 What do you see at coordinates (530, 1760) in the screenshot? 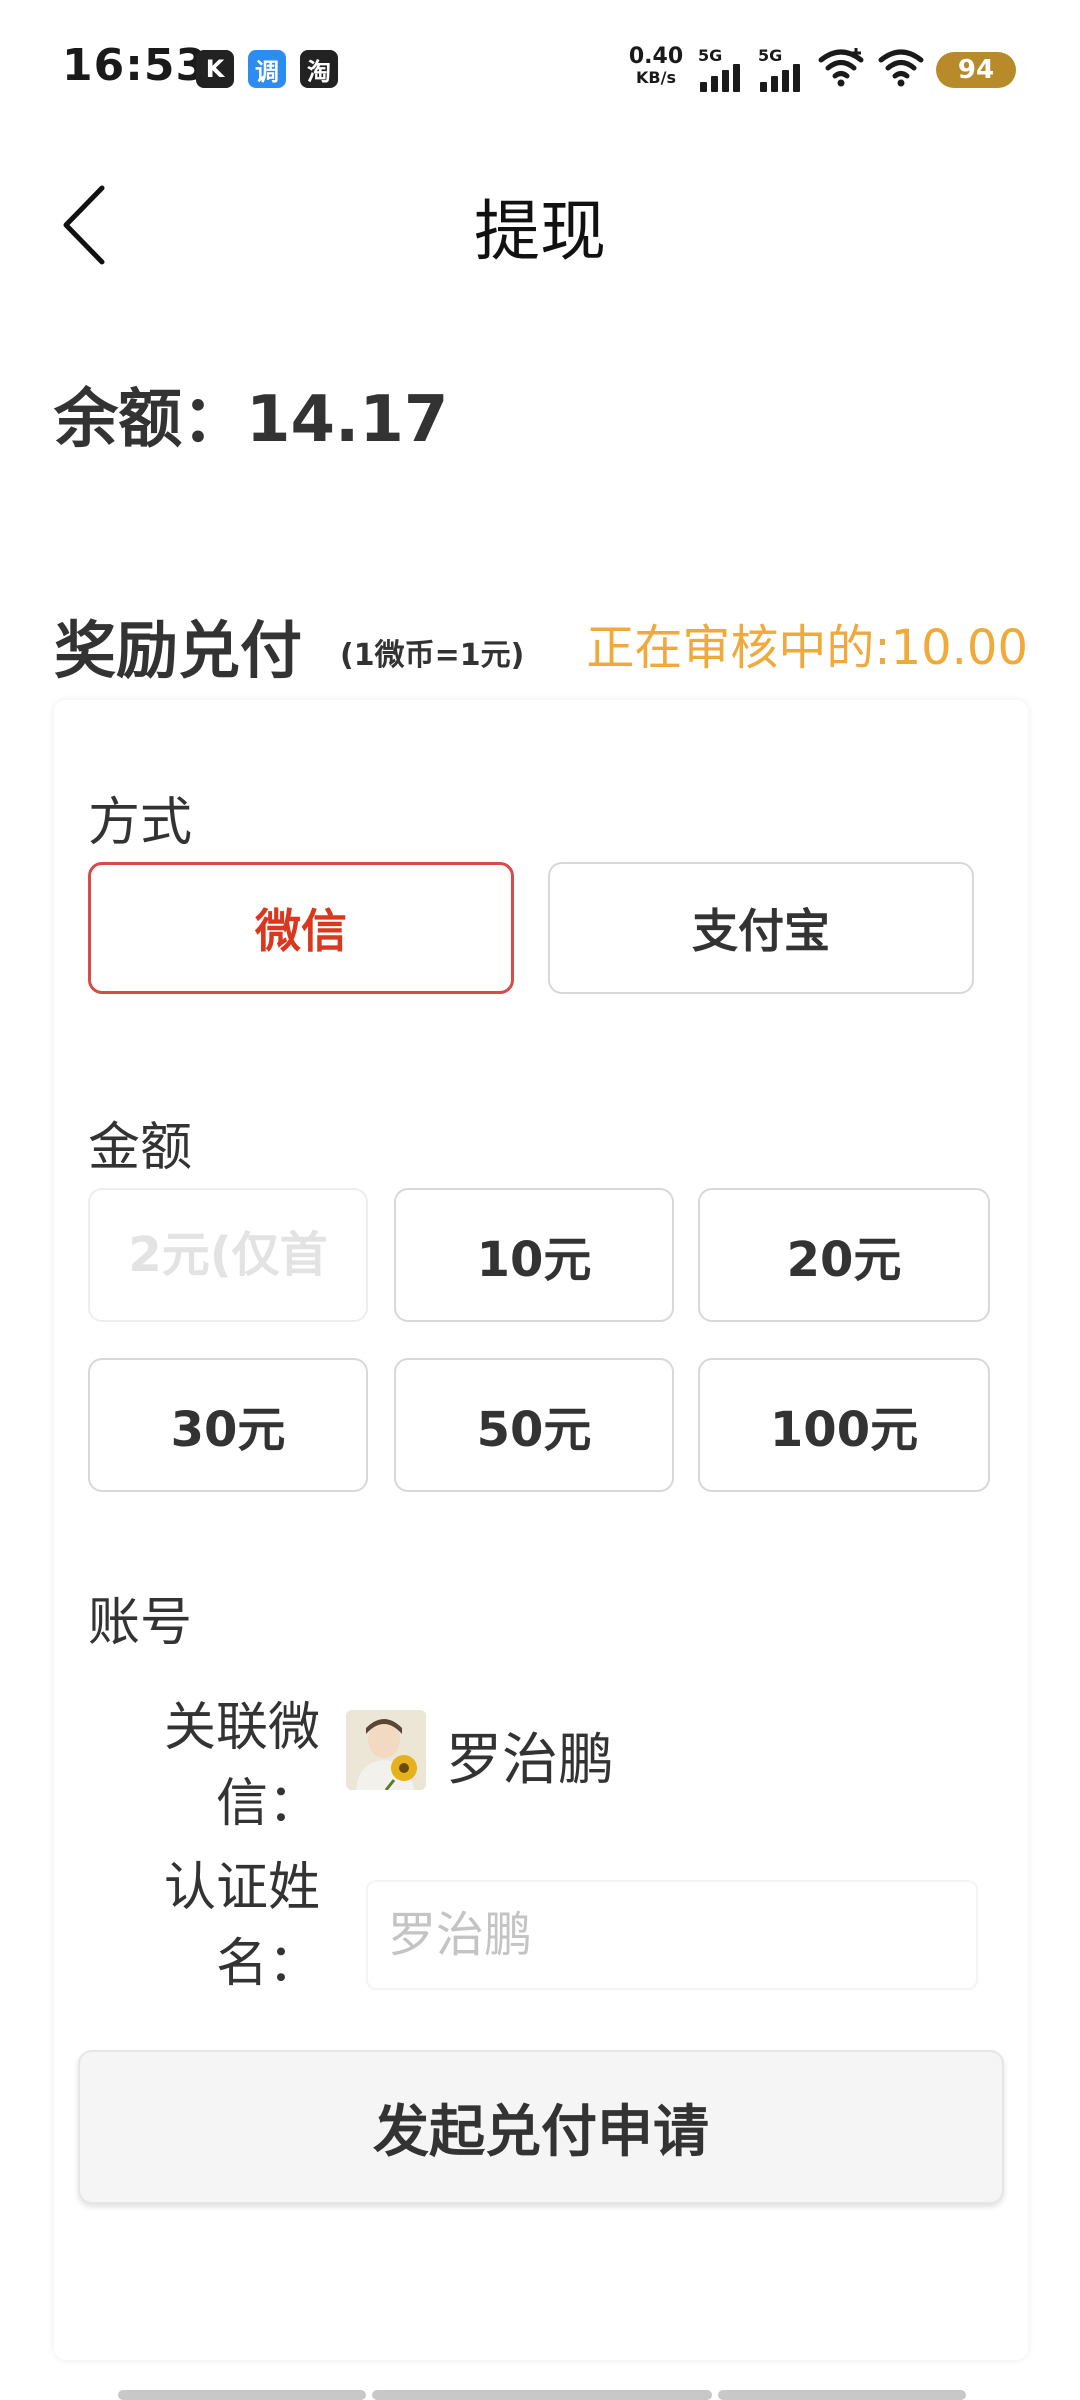
I see `wechat-nickname: 罗治鹏` at bounding box center [530, 1760].